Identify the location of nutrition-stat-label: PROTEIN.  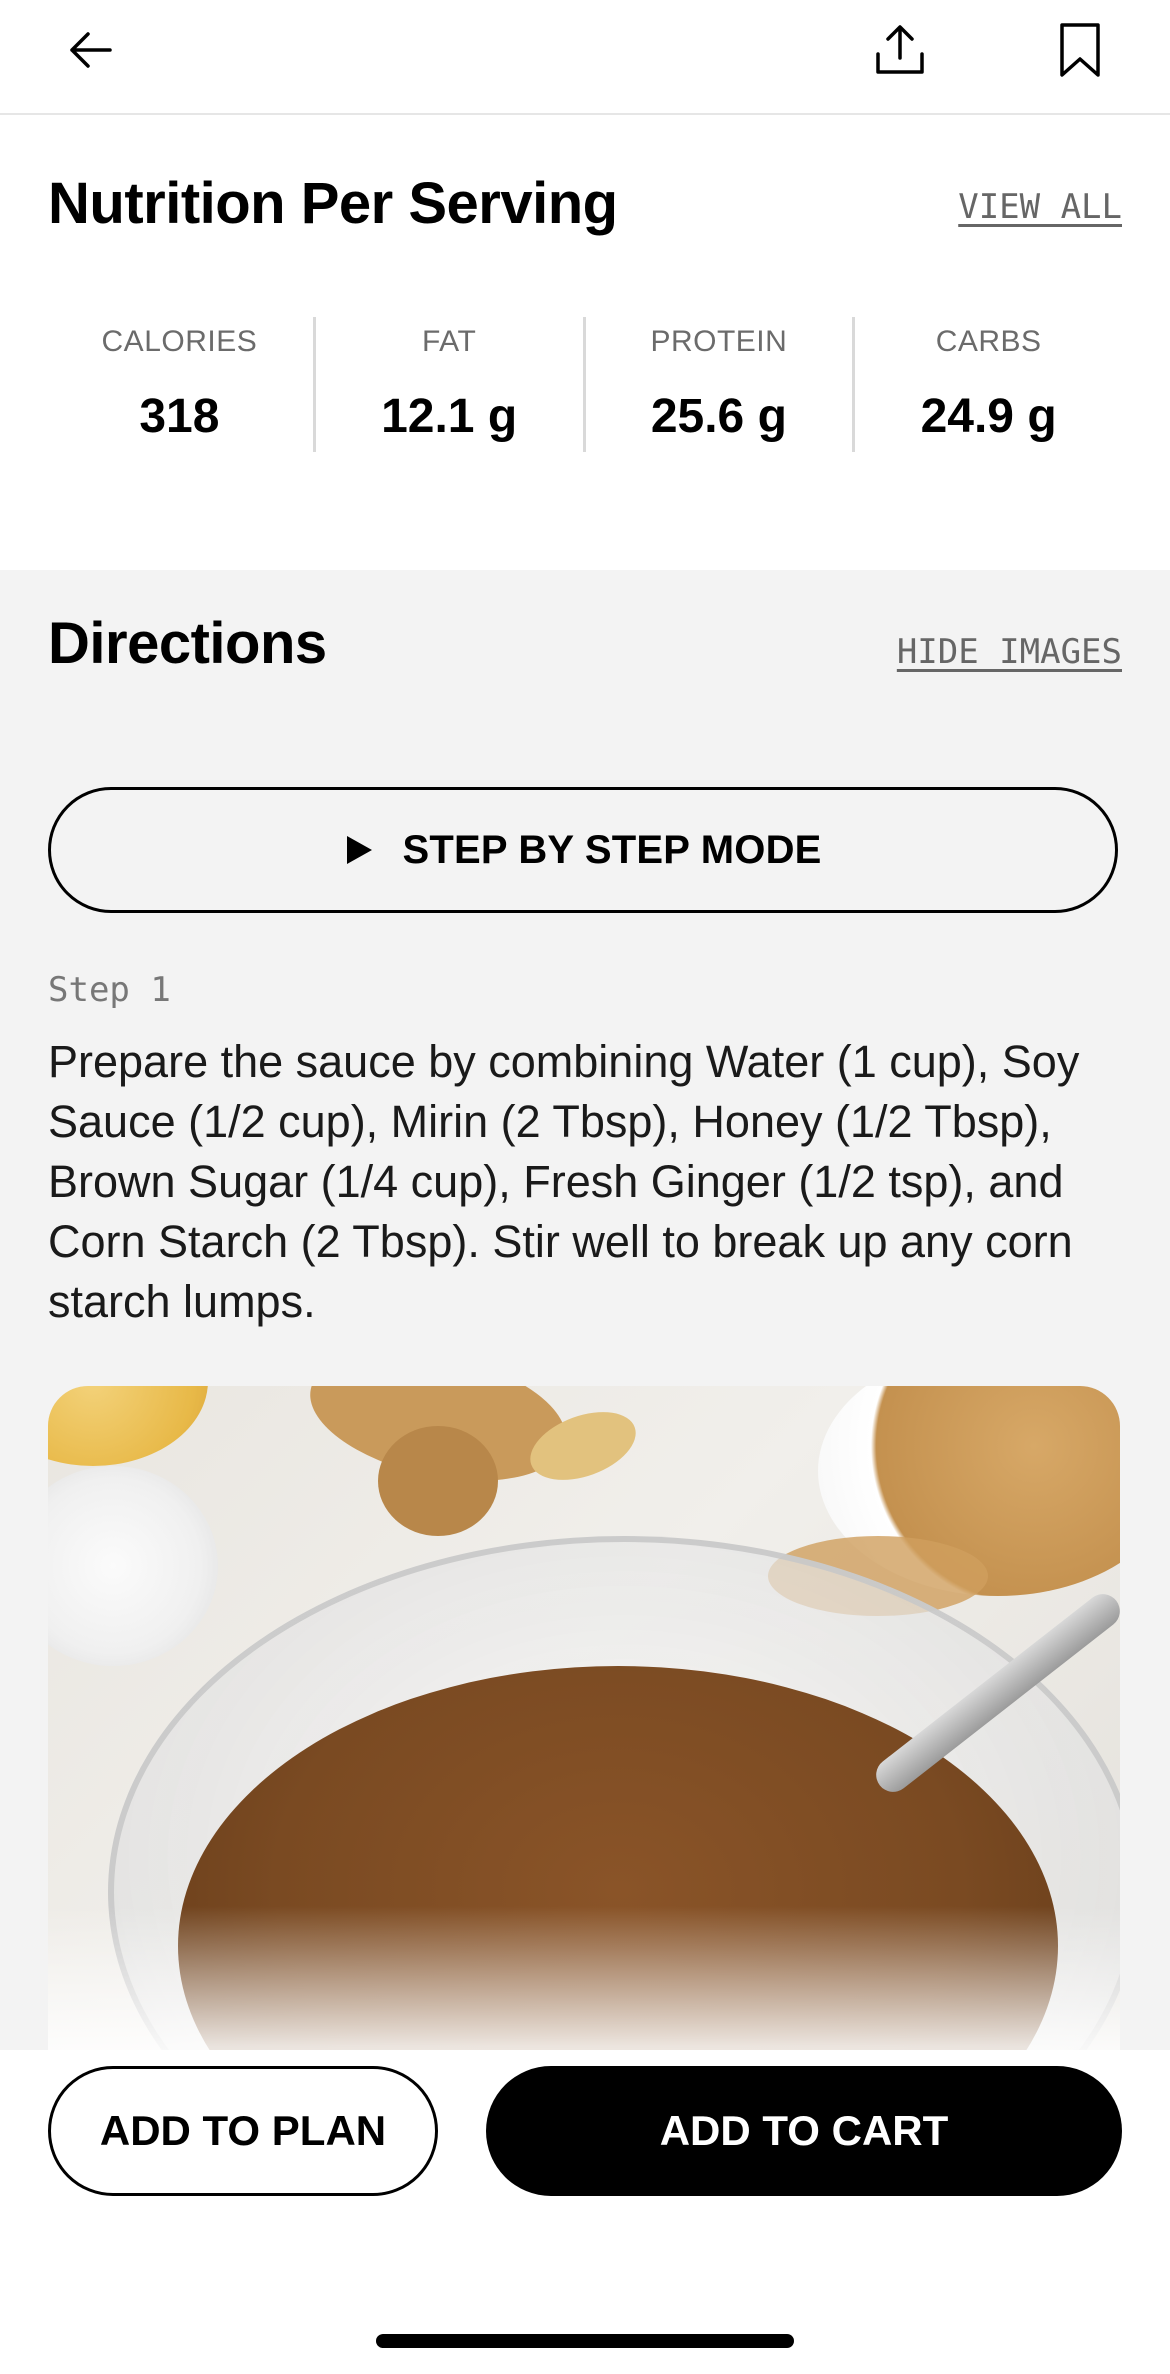
(719, 341).